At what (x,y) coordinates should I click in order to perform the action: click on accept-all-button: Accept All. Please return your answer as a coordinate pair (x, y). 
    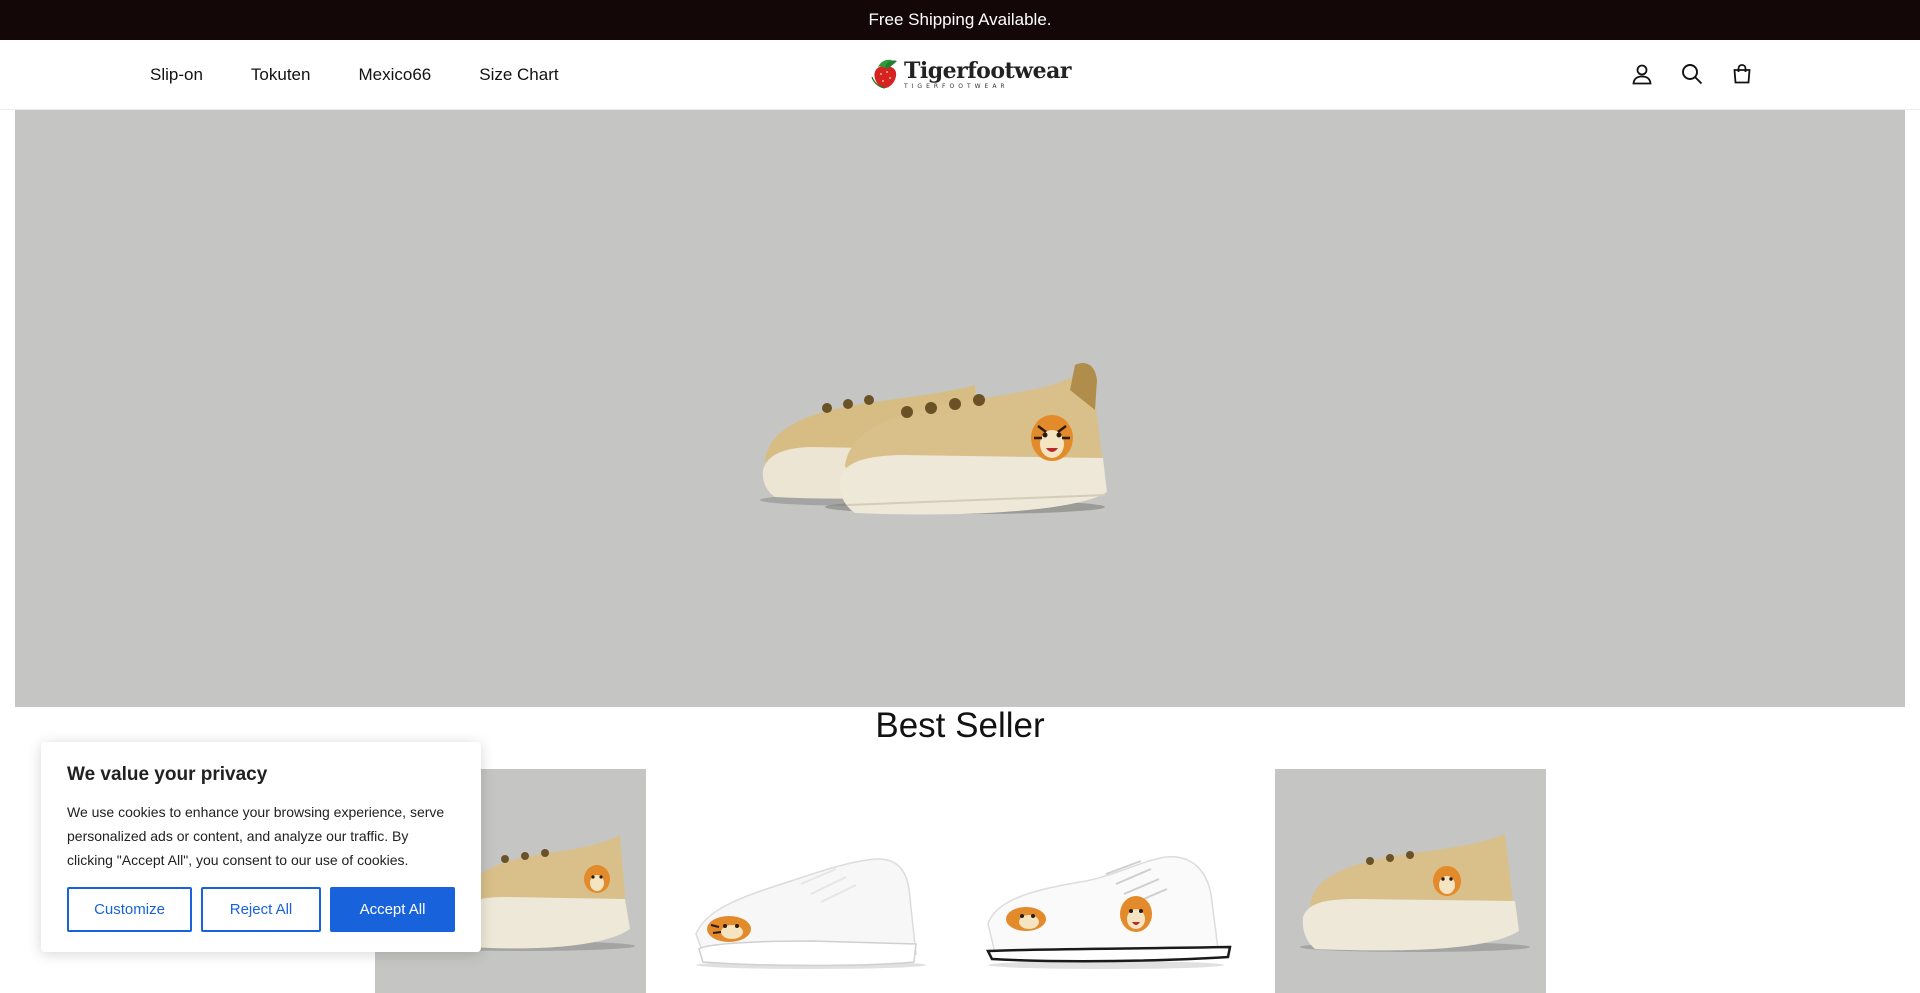
    Looking at the image, I should click on (392, 909).